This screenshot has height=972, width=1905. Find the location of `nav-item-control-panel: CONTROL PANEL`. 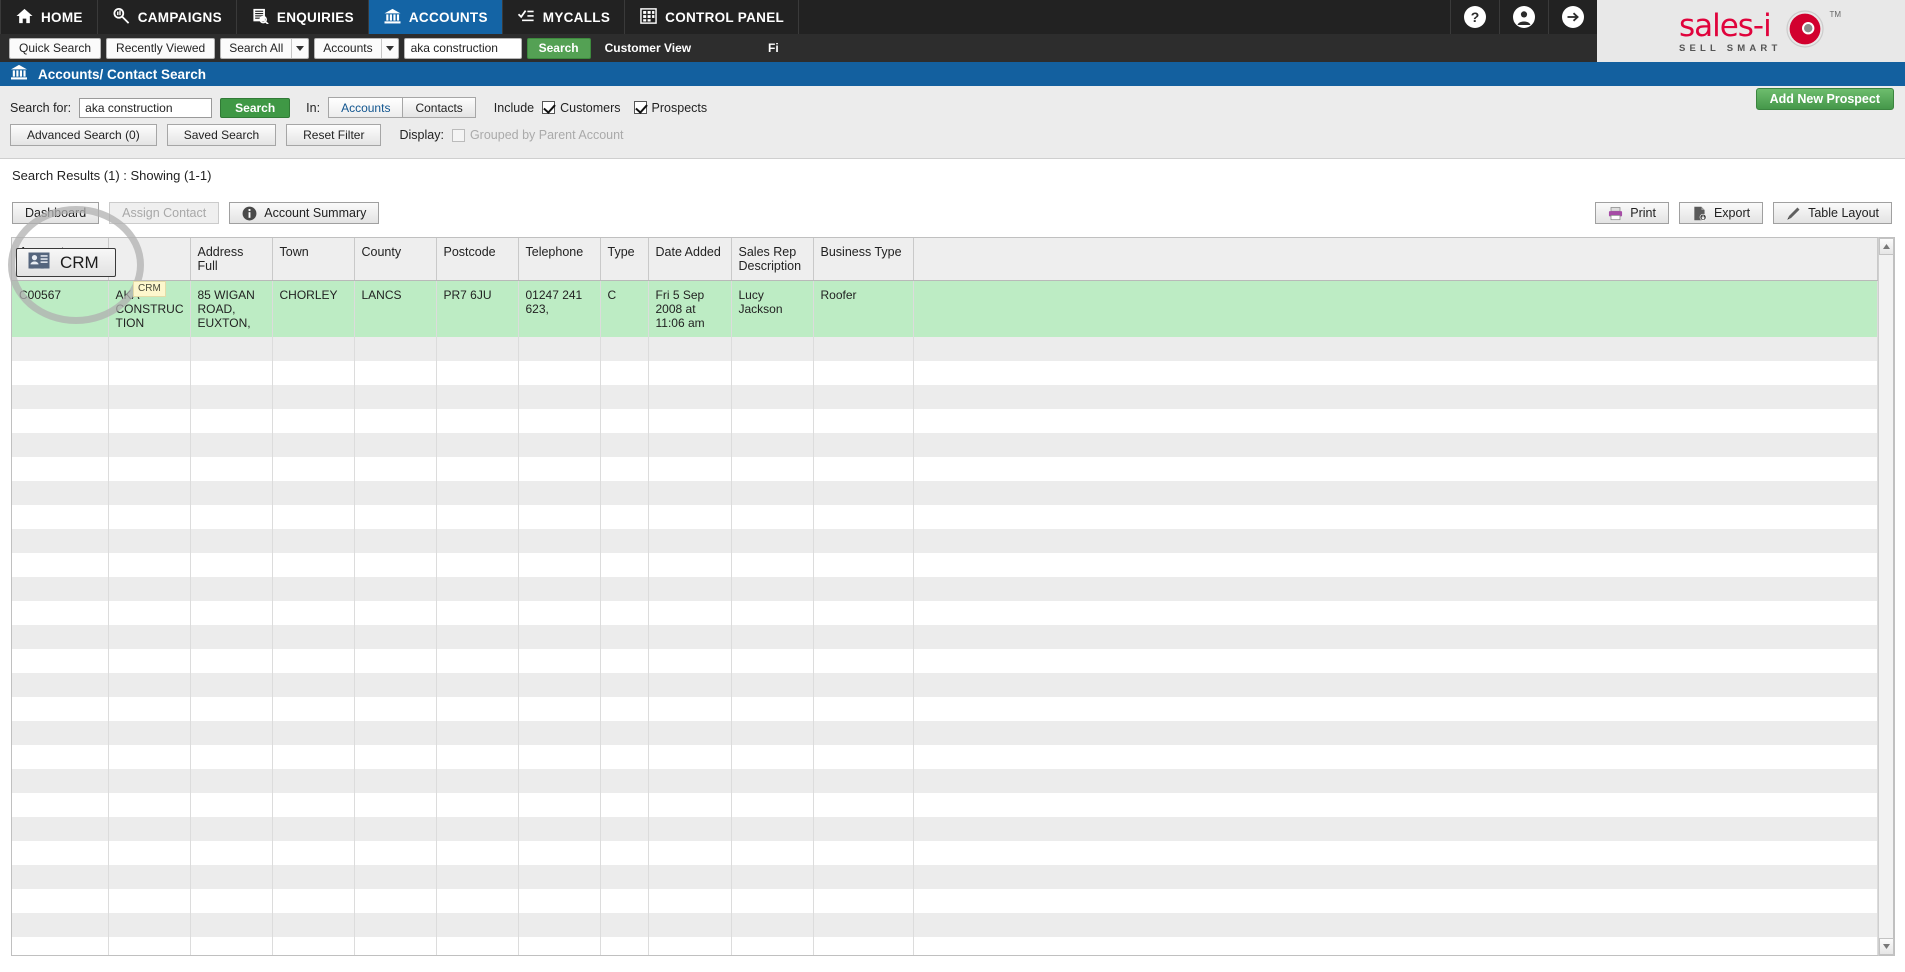

nav-item-control-panel: CONTROL PANEL is located at coordinates (712, 17).